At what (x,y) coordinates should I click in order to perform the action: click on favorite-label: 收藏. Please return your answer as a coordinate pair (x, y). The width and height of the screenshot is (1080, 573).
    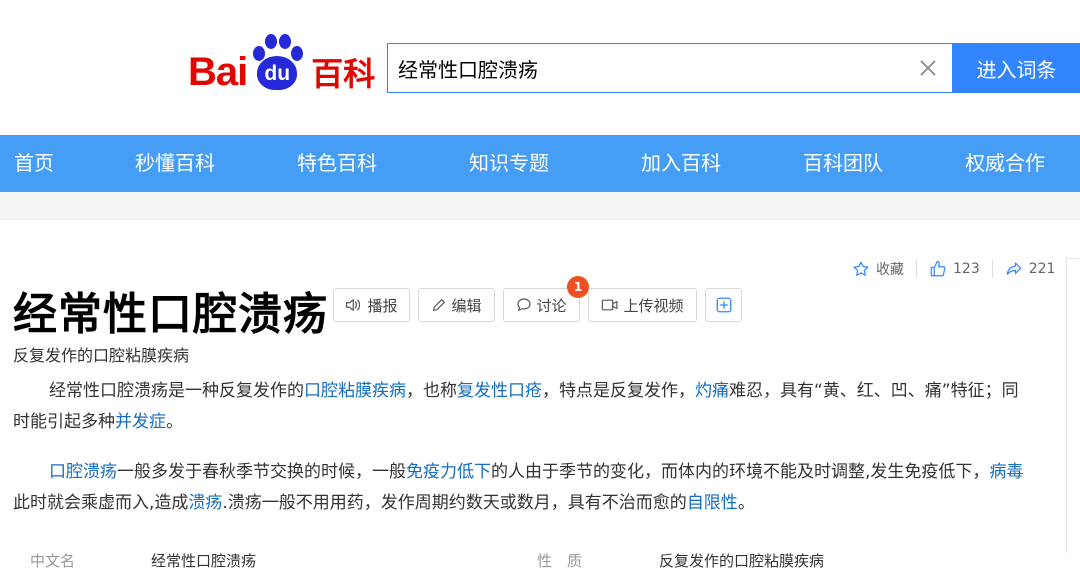
    Looking at the image, I should click on (890, 270).